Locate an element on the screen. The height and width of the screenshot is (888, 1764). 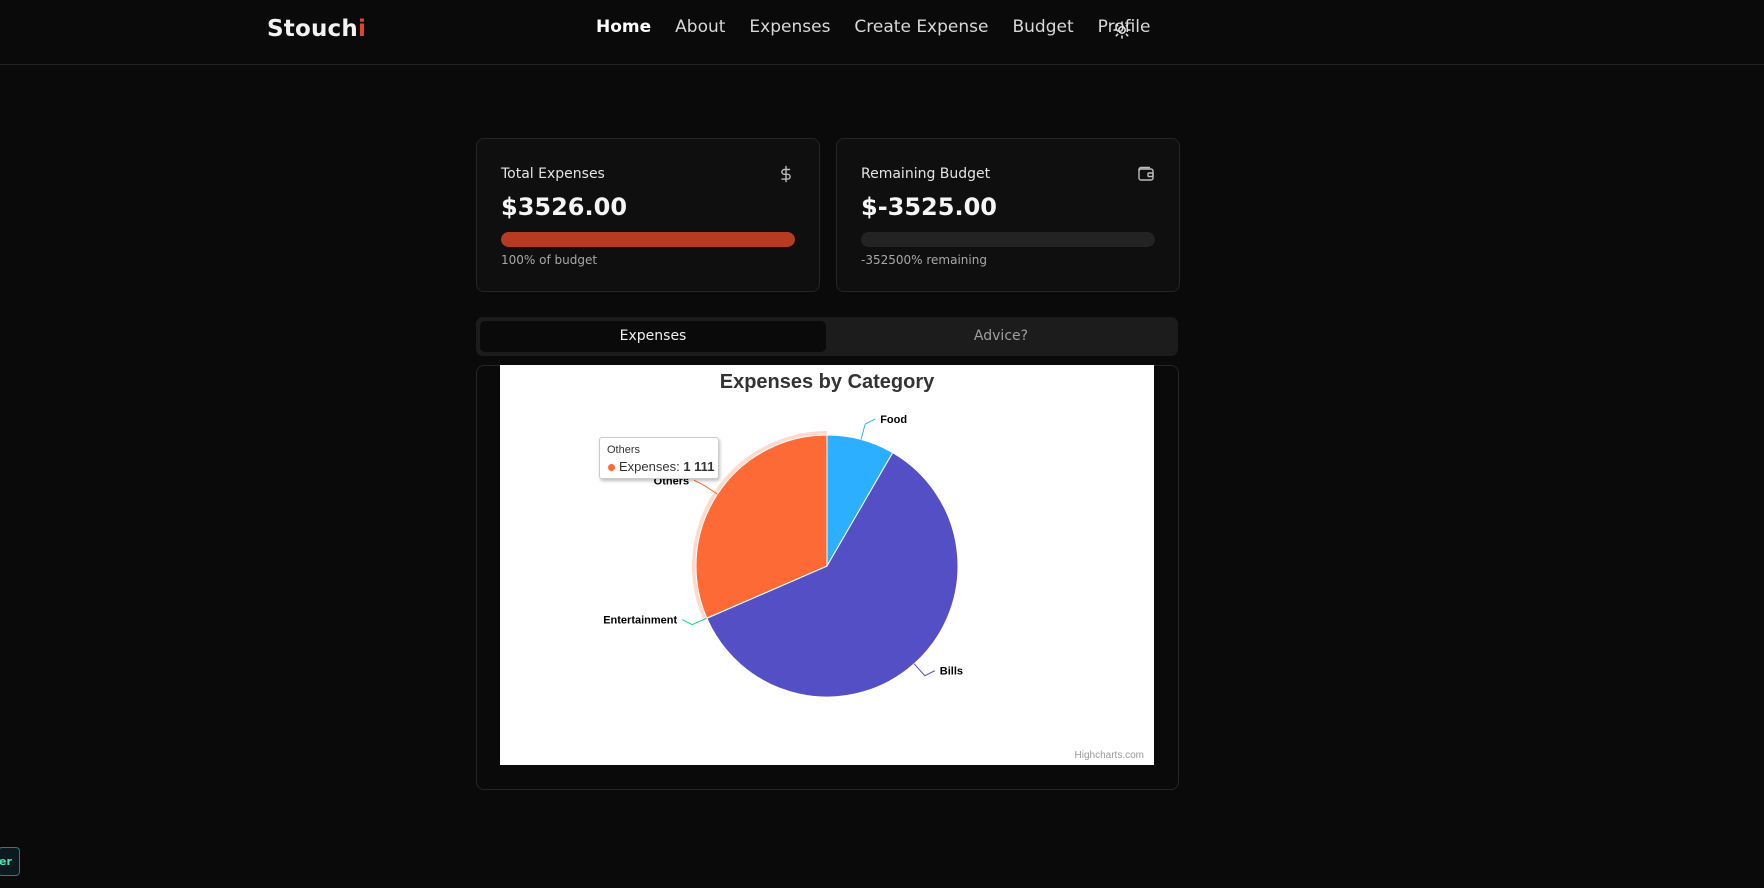
brand-name: Stouch is located at coordinates (312, 29).